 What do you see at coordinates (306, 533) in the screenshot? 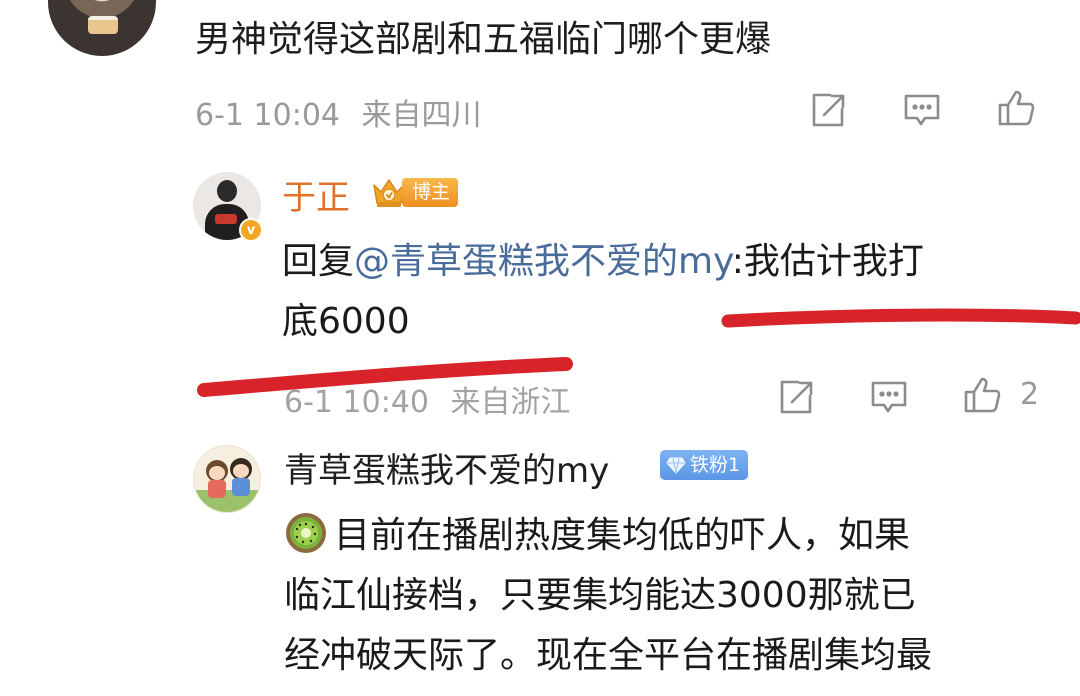
I see `kiwi-emoji-icon` at bounding box center [306, 533].